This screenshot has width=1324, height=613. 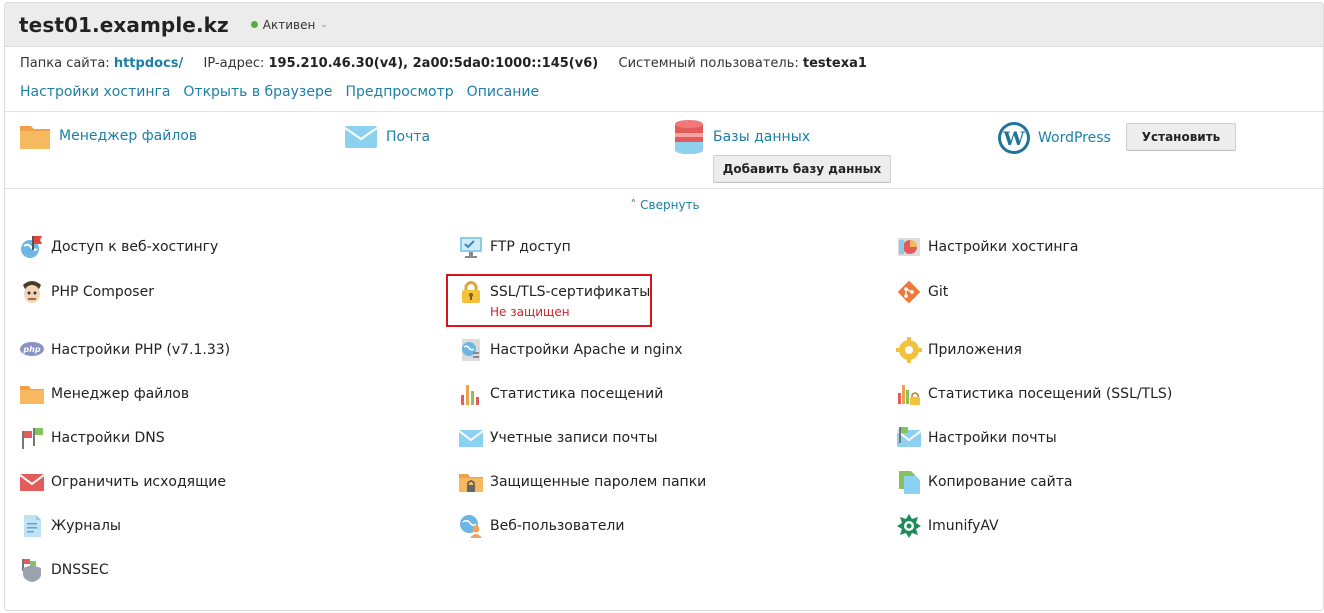 I want to click on tool-protected-dirs: Защищенные паролем папки, so click(x=582, y=482).